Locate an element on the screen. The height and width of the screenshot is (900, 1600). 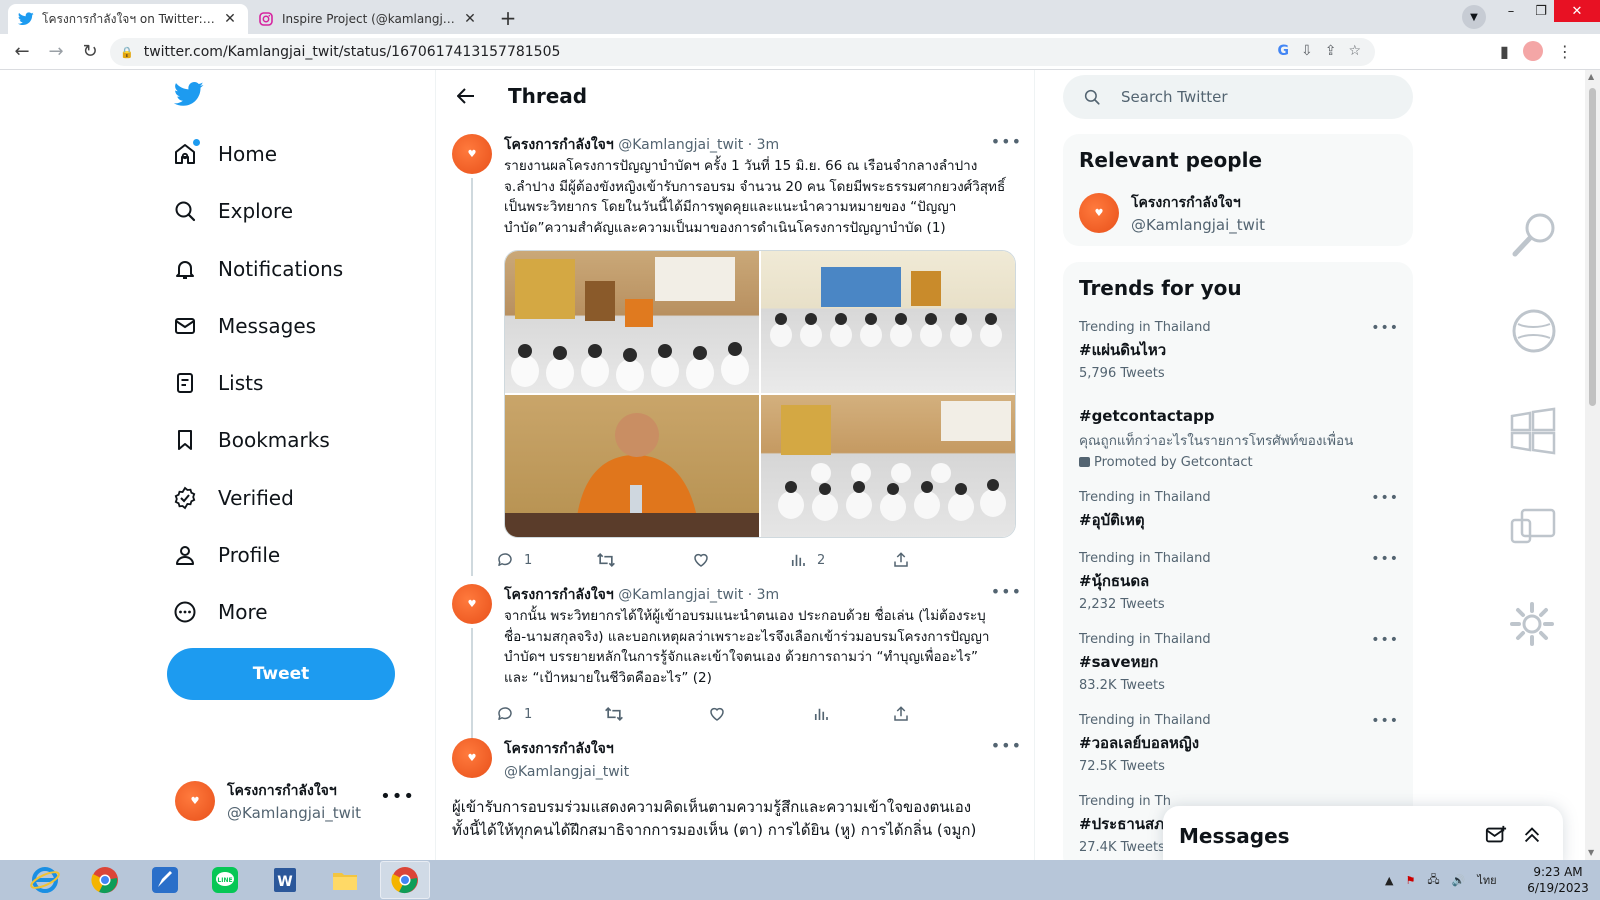
tray-expand-icon: ▲ is located at coordinates (1389, 880).